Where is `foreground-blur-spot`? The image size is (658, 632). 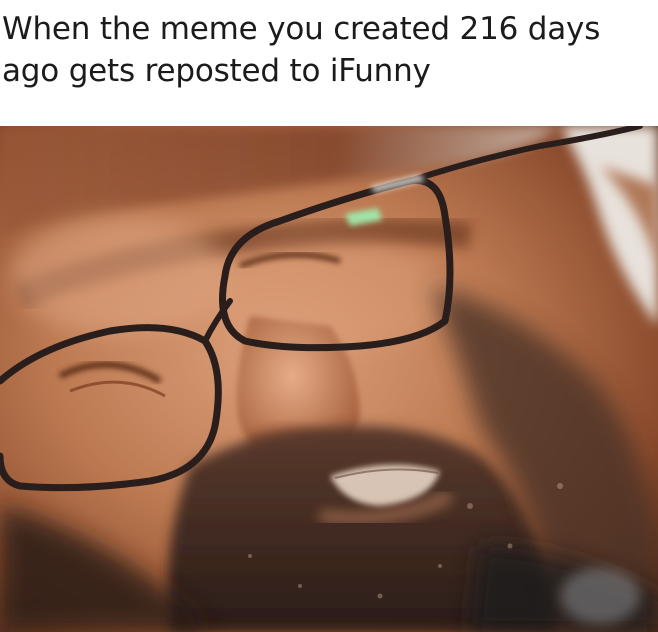
foreground-blur-spot is located at coordinates (600, 596).